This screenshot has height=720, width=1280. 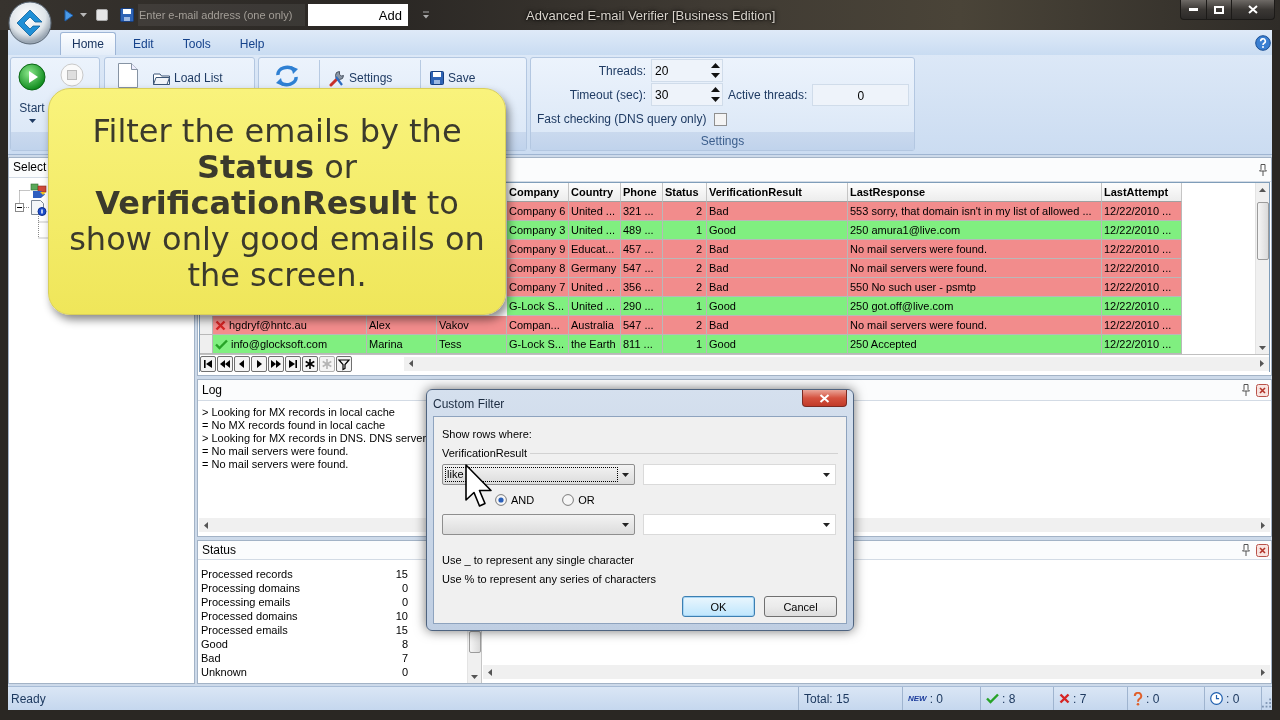 I want to click on load-list-button: Load List, so click(x=188, y=78).